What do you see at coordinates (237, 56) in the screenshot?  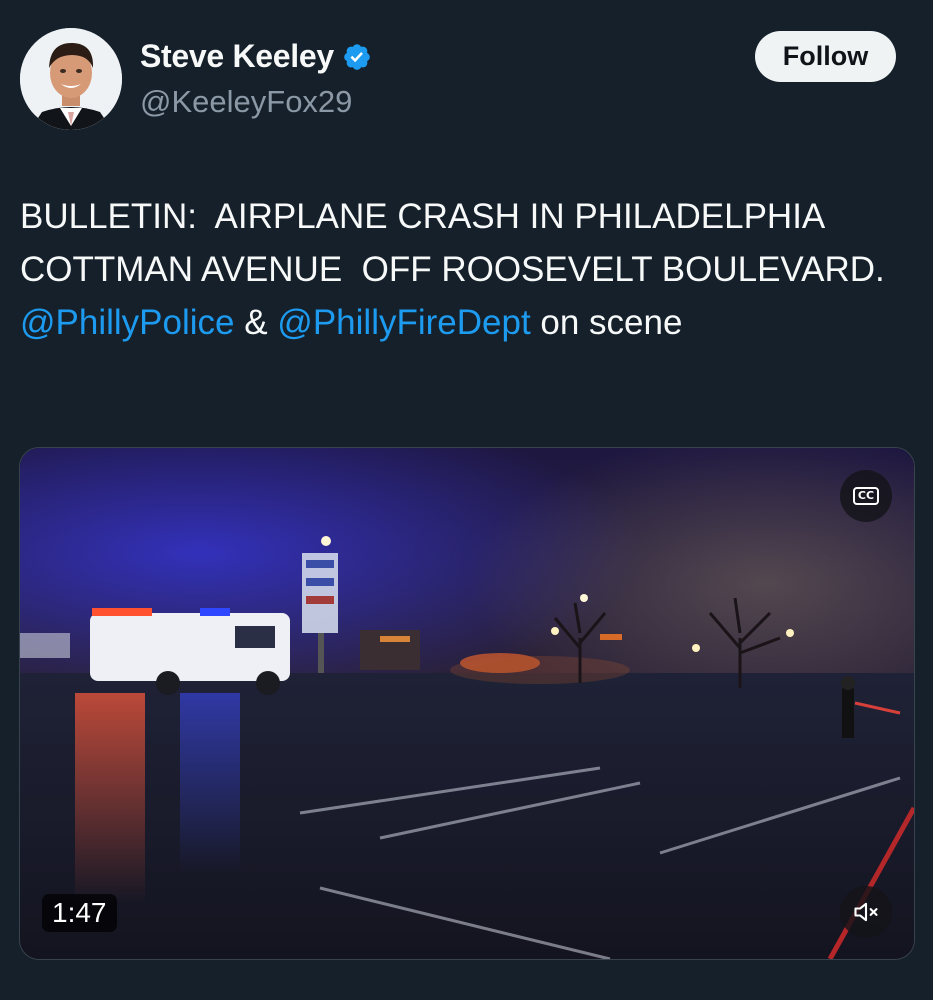 I see `author-display-name: Steve Keeley` at bounding box center [237, 56].